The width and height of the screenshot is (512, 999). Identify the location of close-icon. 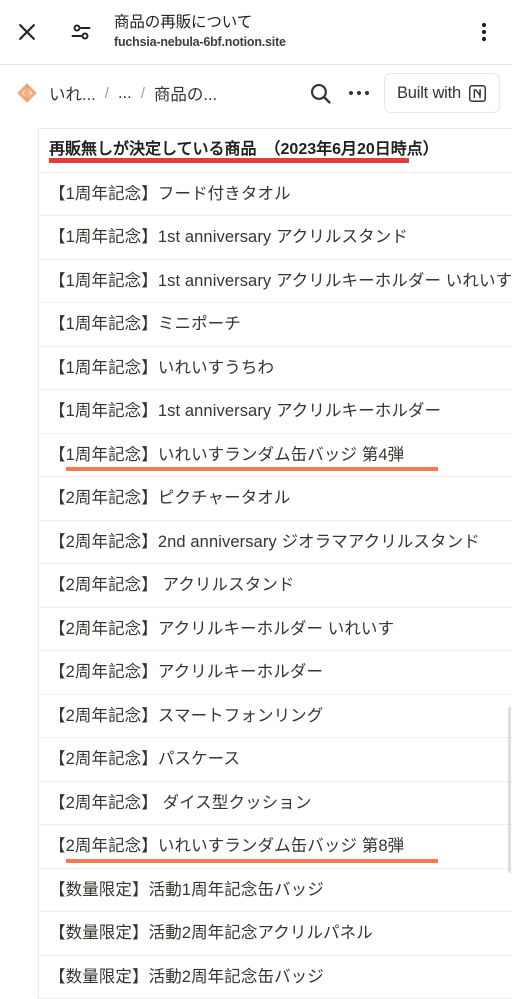
(27, 32).